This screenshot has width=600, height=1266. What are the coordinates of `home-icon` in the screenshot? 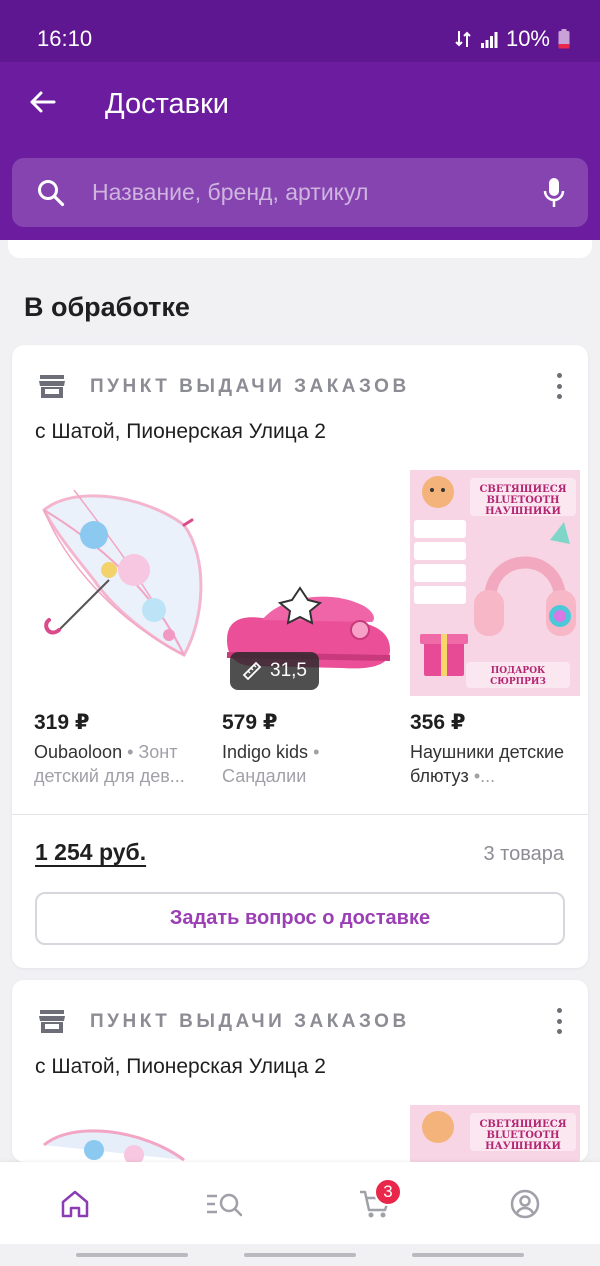 It's located at (75, 1204).